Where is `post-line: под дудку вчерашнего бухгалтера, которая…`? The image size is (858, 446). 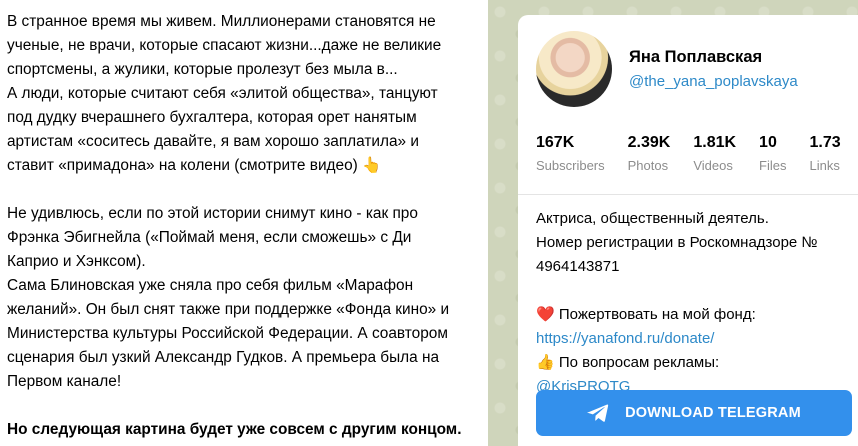
post-line: под дудку вчерашнего бухгалтера, которая… is located at coordinates (212, 117).